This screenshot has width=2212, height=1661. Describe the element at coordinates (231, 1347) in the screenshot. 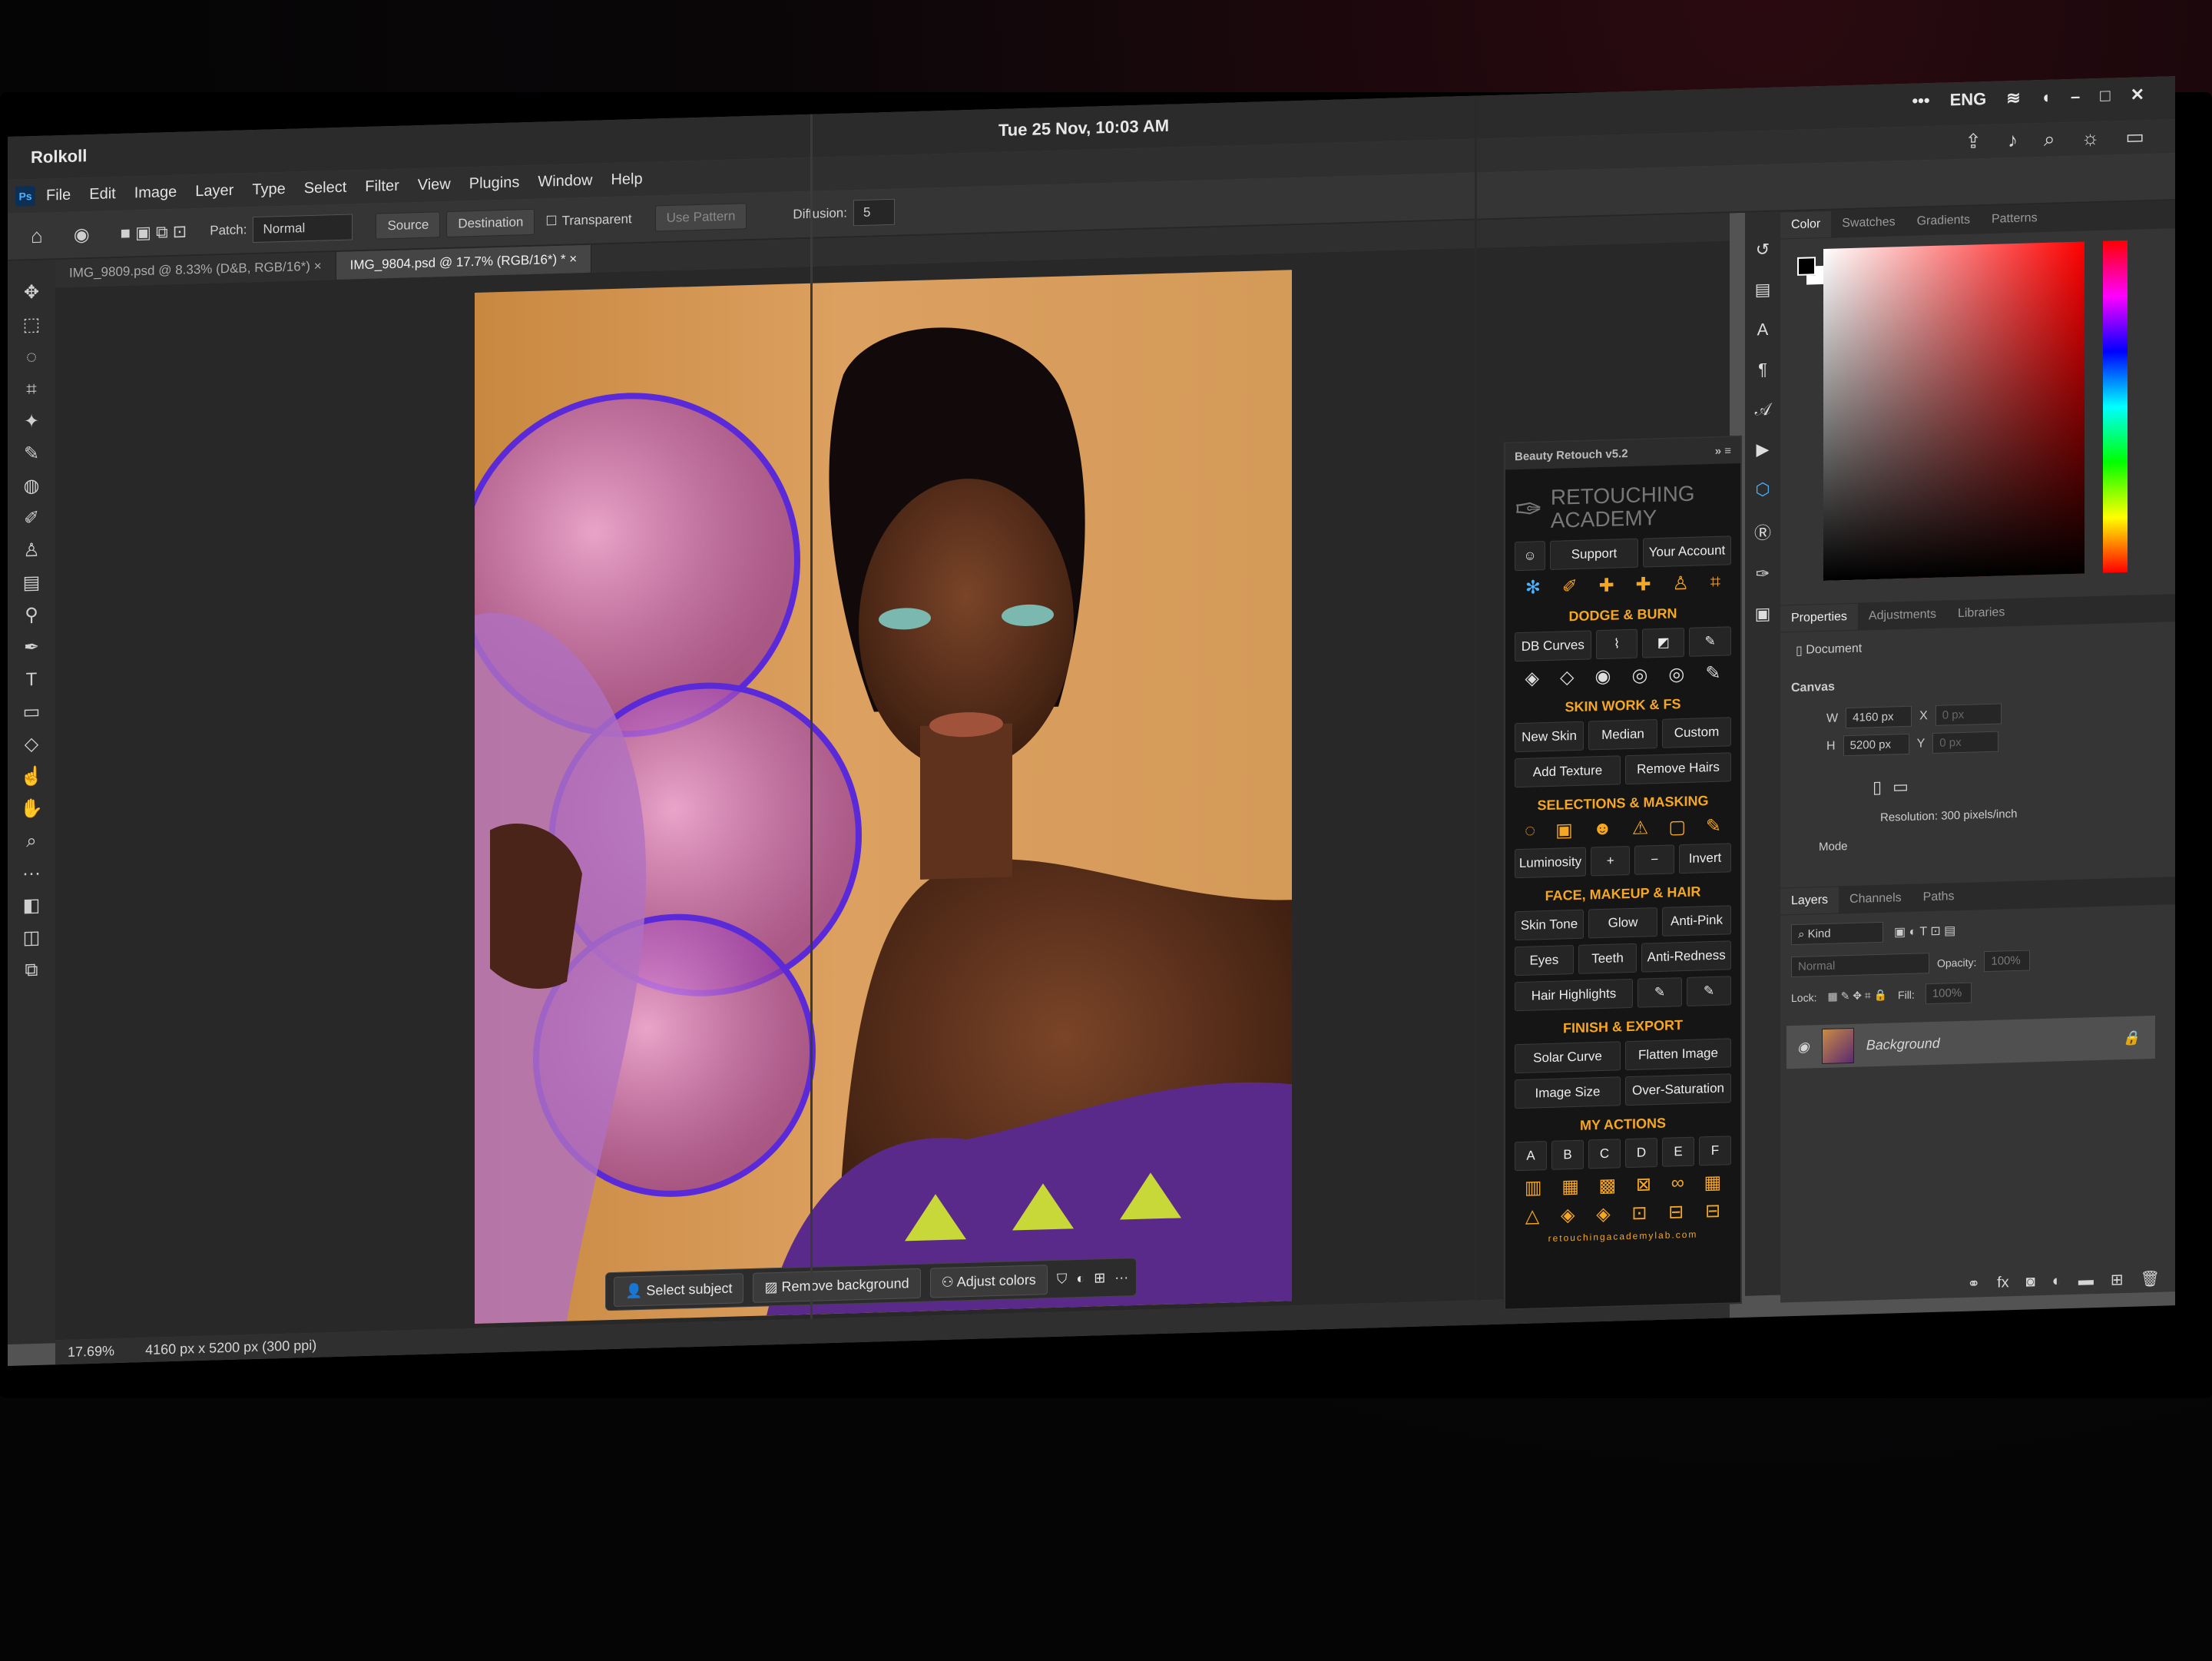

I see `document-info: 4160 px x 5200 px (300 ppi)` at that location.